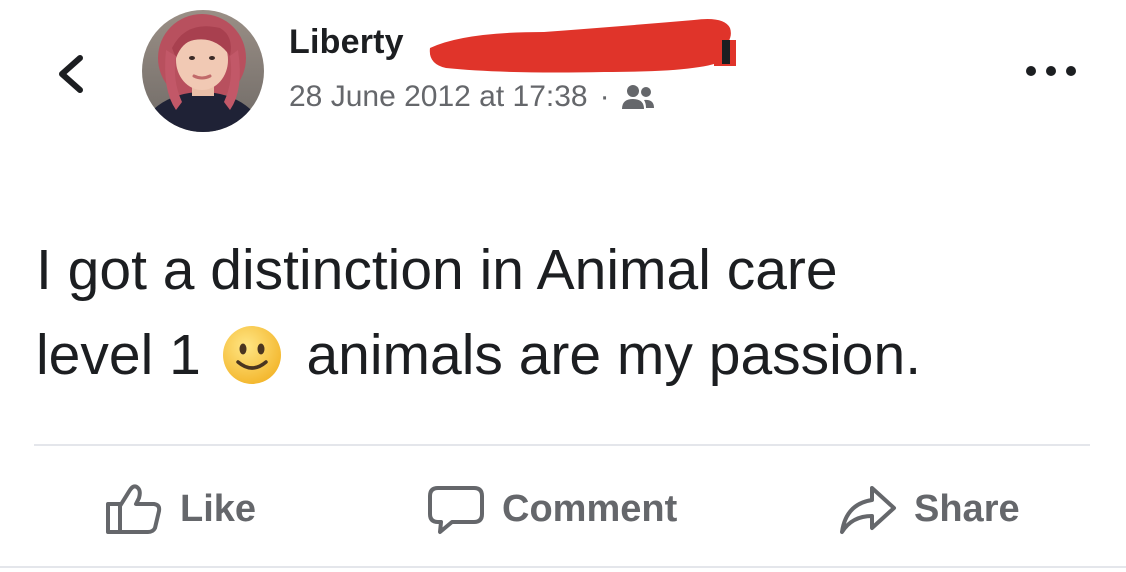 This screenshot has width=1126, height=572. I want to click on post-text-line-2: level 1 animals are my passion., so click(566, 355).